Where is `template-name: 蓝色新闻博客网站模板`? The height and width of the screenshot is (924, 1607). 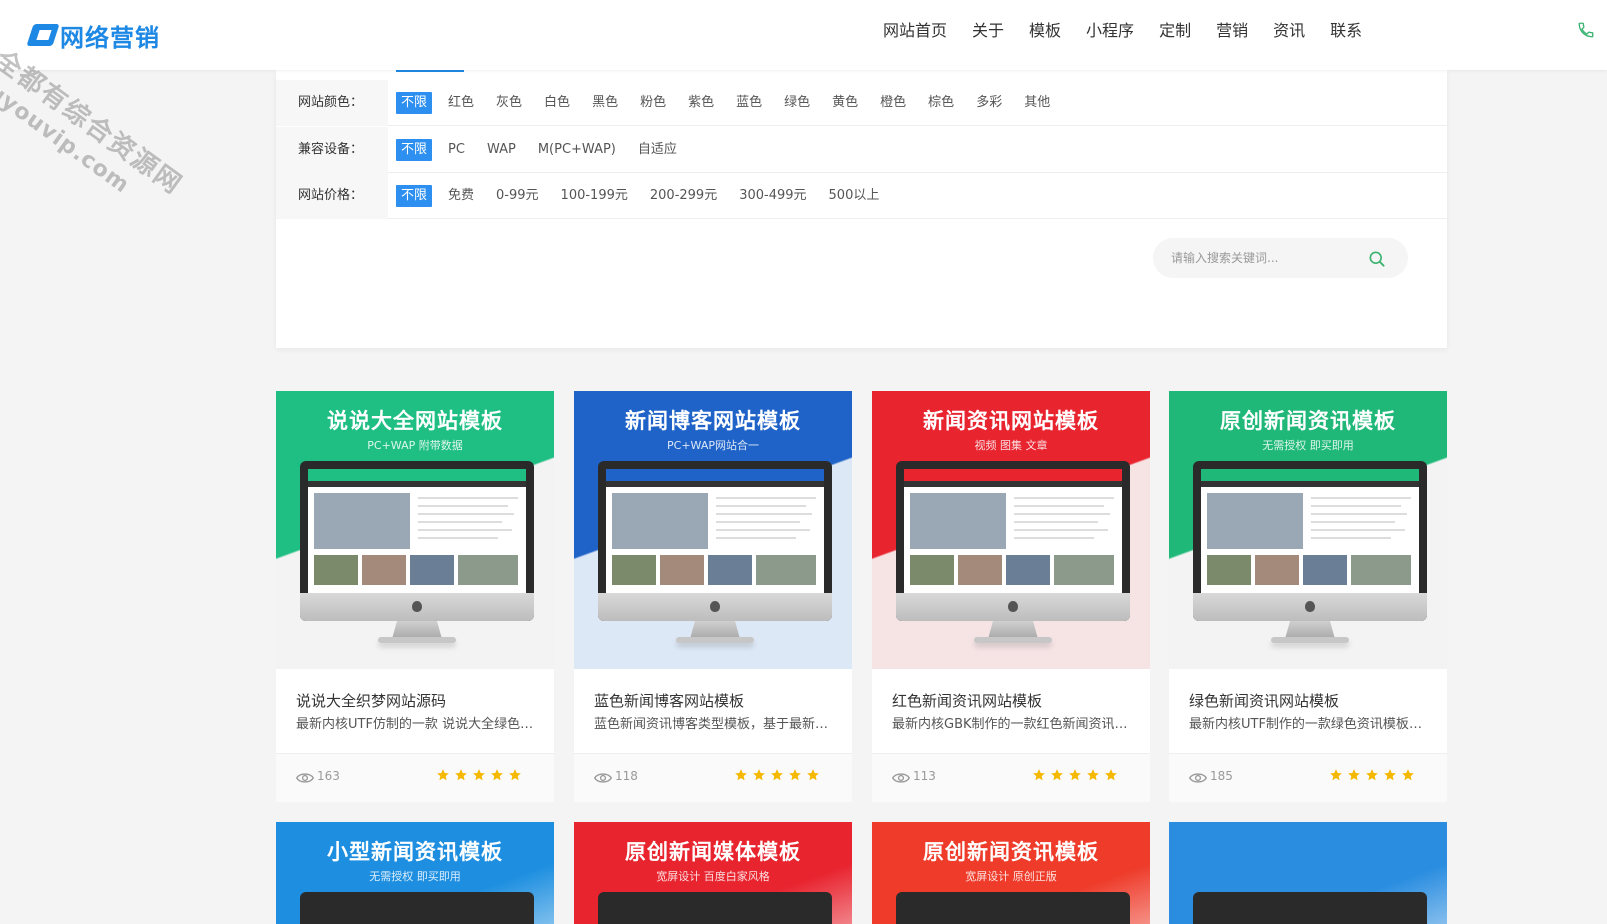 template-name: 蓝色新闻博客网站模板 is located at coordinates (669, 700).